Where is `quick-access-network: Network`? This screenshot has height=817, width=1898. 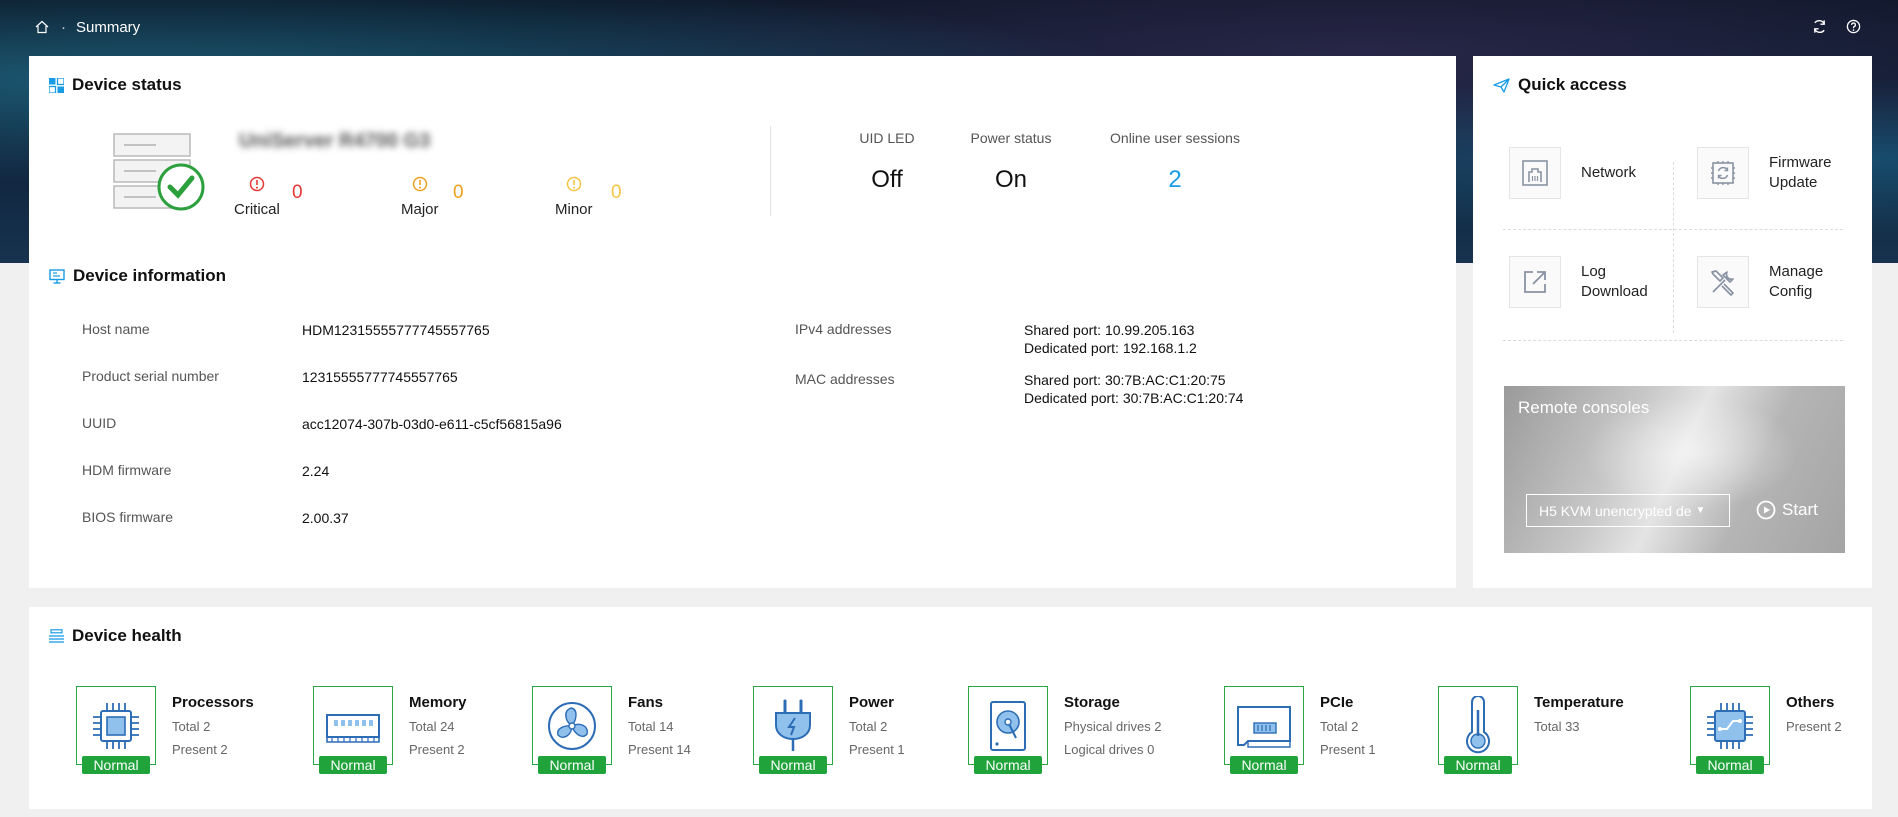
quick-access-network: Network is located at coordinates (1572, 173).